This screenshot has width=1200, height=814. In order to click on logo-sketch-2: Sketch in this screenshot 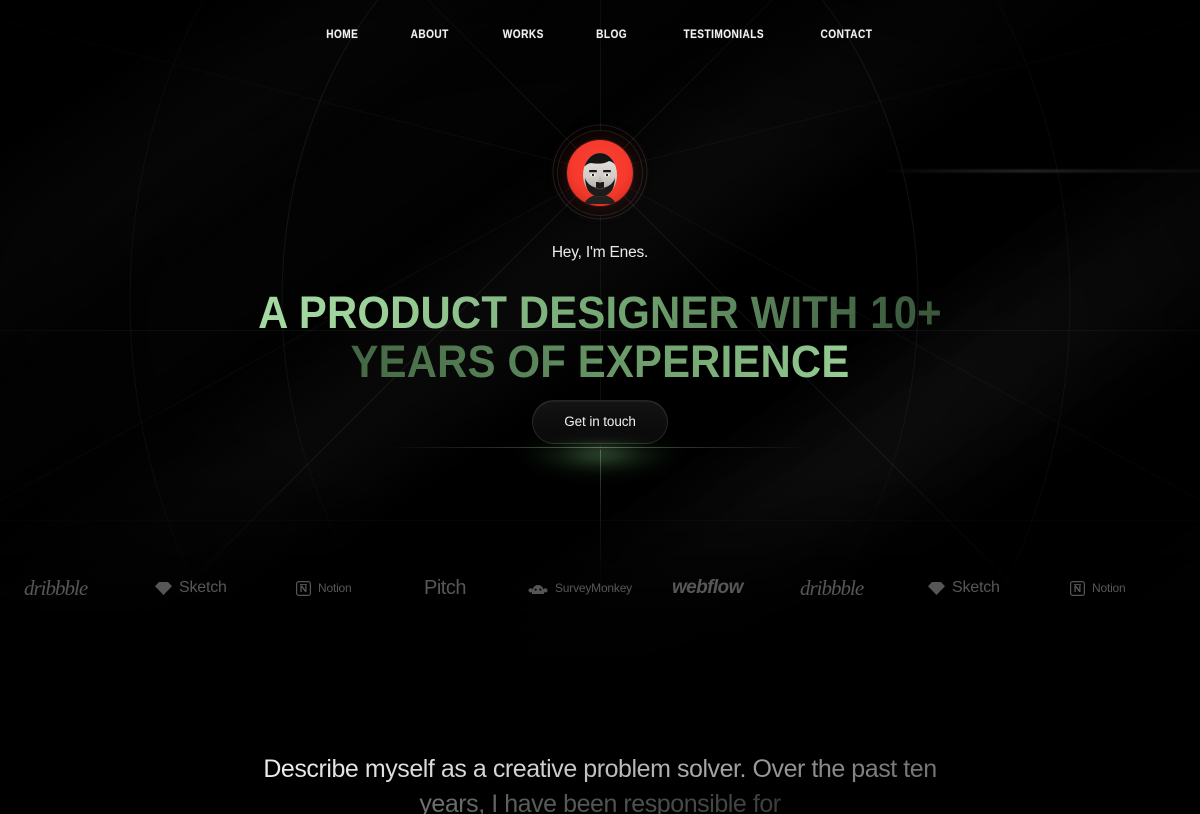, I will do `click(964, 588)`.